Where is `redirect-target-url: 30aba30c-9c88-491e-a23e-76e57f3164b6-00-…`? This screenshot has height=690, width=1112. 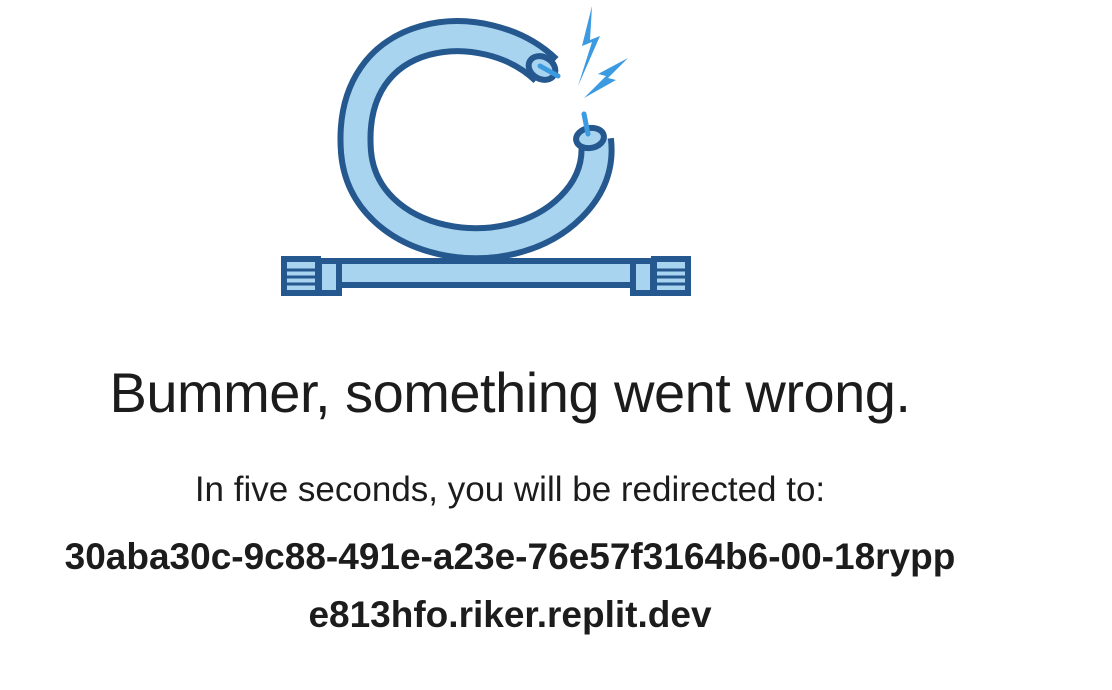 redirect-target-url: 30aba30c-9c88-491e-a23e-76e57f3164b6-00-… is located at coordinates (510, 585).